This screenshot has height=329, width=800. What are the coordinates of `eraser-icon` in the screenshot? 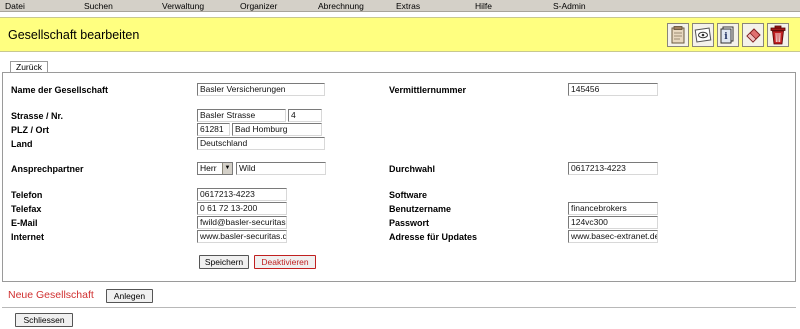 It's located at (753, 35).